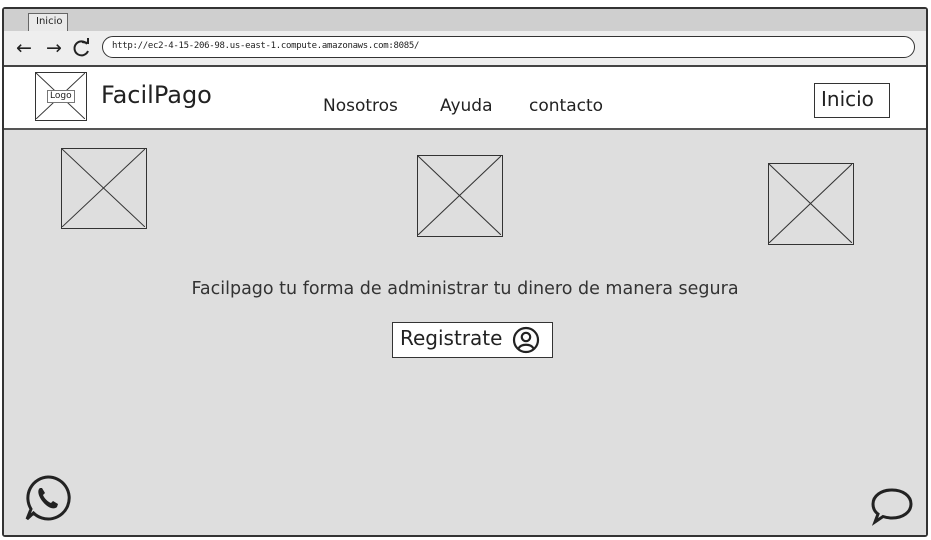  What do you see at coordinates (526, 344) in the screenshot?
I see `user-circle-icon` at bounding box center [526, 344].